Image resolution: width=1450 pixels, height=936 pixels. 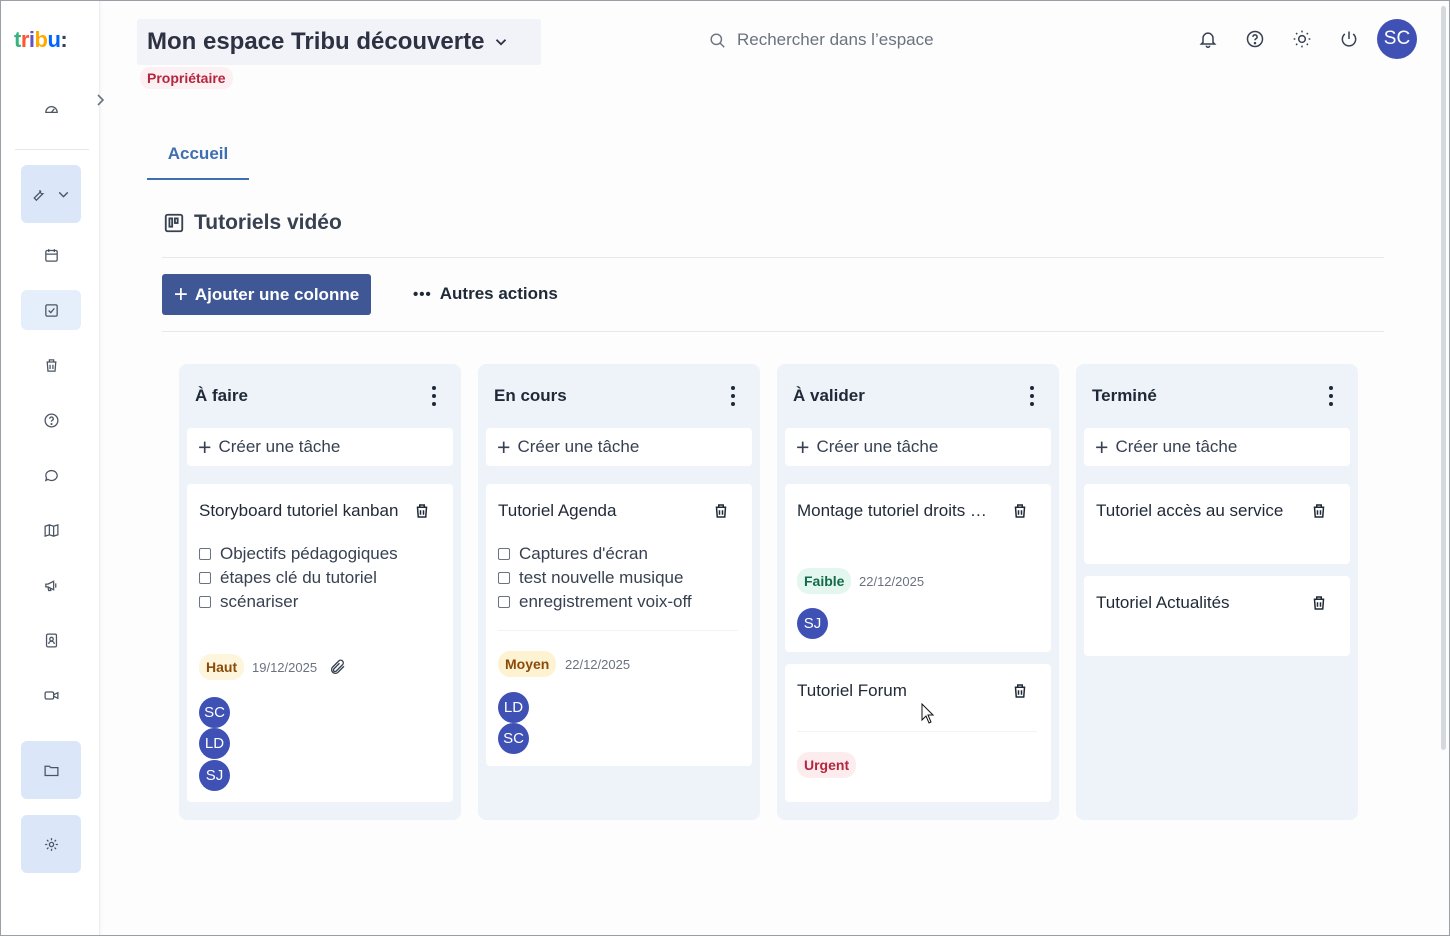 I want to click on task-title: Montage tutoriel droits d'accès, so click(x=895, y=510).